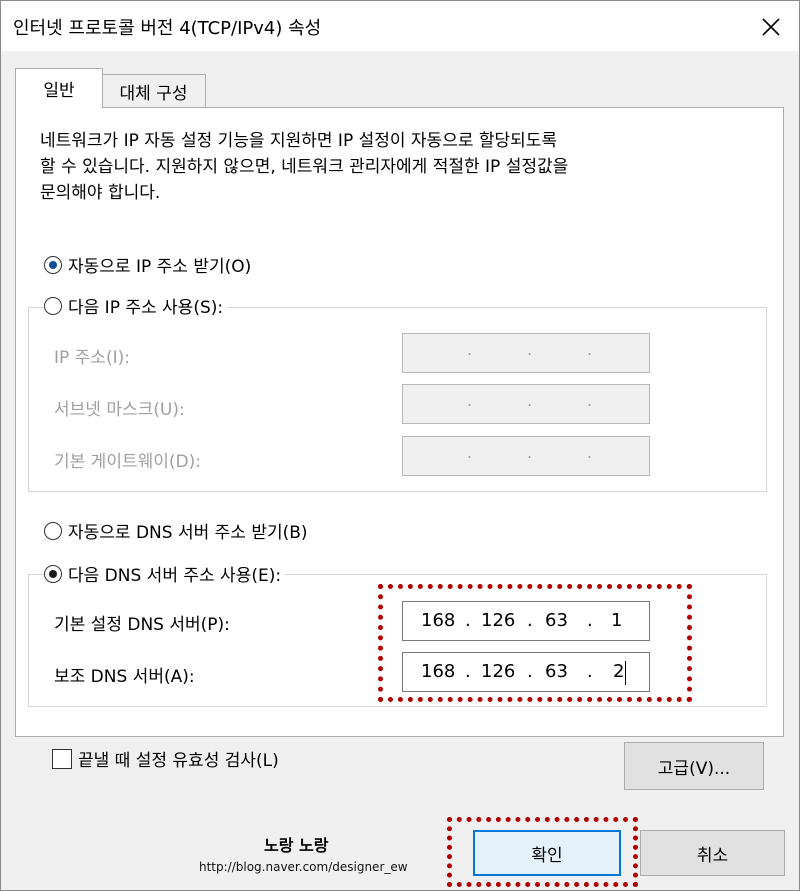 The width and height of the screenshot is (800, 891). Describe the element at coordinates (400, 26) in the screenshot. I see `title-bar: 인터넷 프로토콜 버전 4(TCP/IPv4) 속성` at that location.